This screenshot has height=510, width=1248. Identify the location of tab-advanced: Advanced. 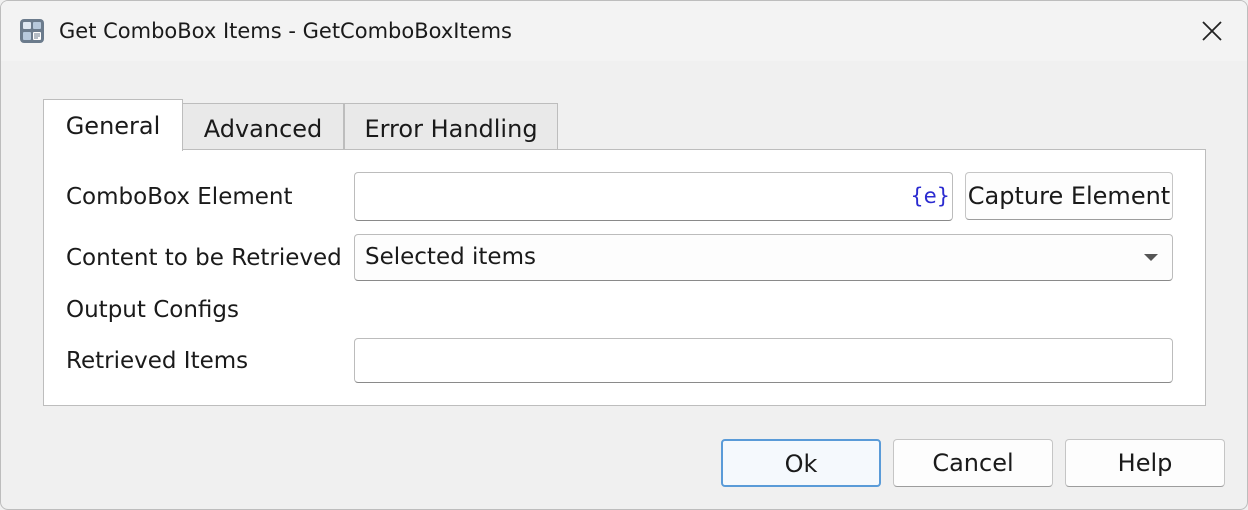
(263, 126).